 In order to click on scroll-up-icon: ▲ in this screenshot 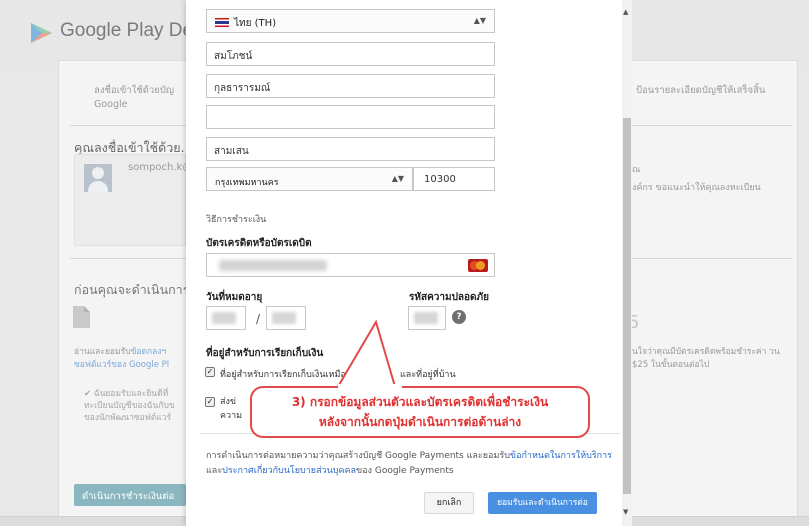, I will do `click(625, 12)`.